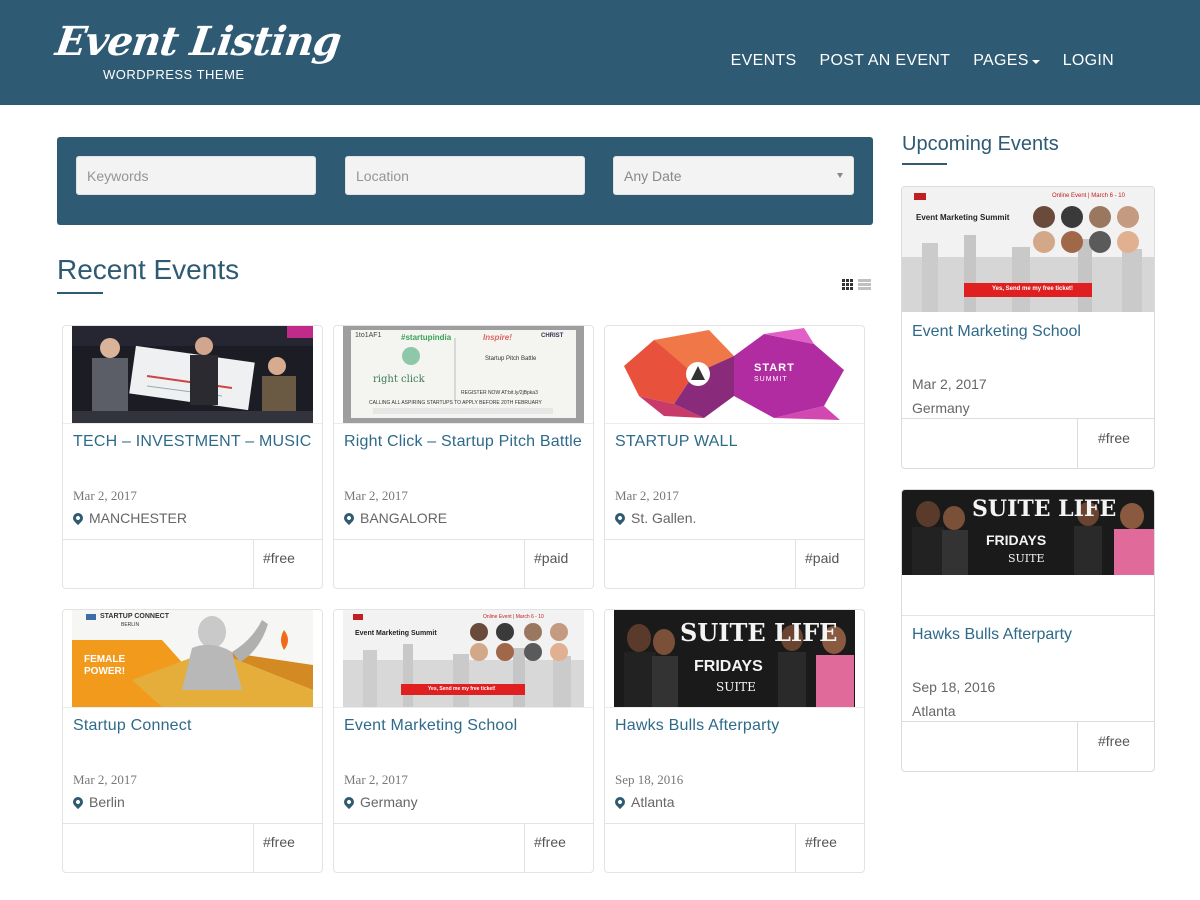  Describe the element at coordinates (980, 144) in the screenshot. I see `sidebar-title: Upcoming Events` at that location.